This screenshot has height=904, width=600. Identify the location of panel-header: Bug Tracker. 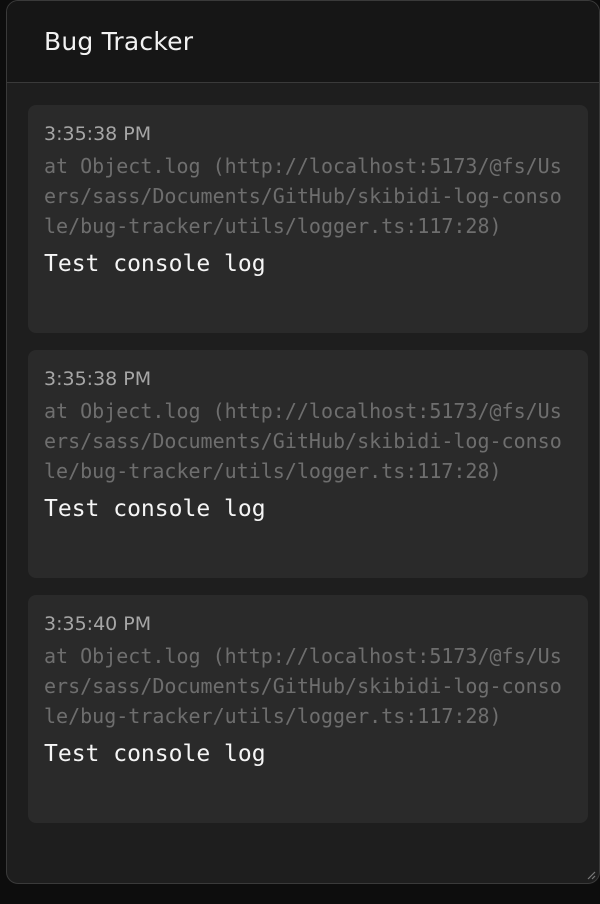
(303, 42).